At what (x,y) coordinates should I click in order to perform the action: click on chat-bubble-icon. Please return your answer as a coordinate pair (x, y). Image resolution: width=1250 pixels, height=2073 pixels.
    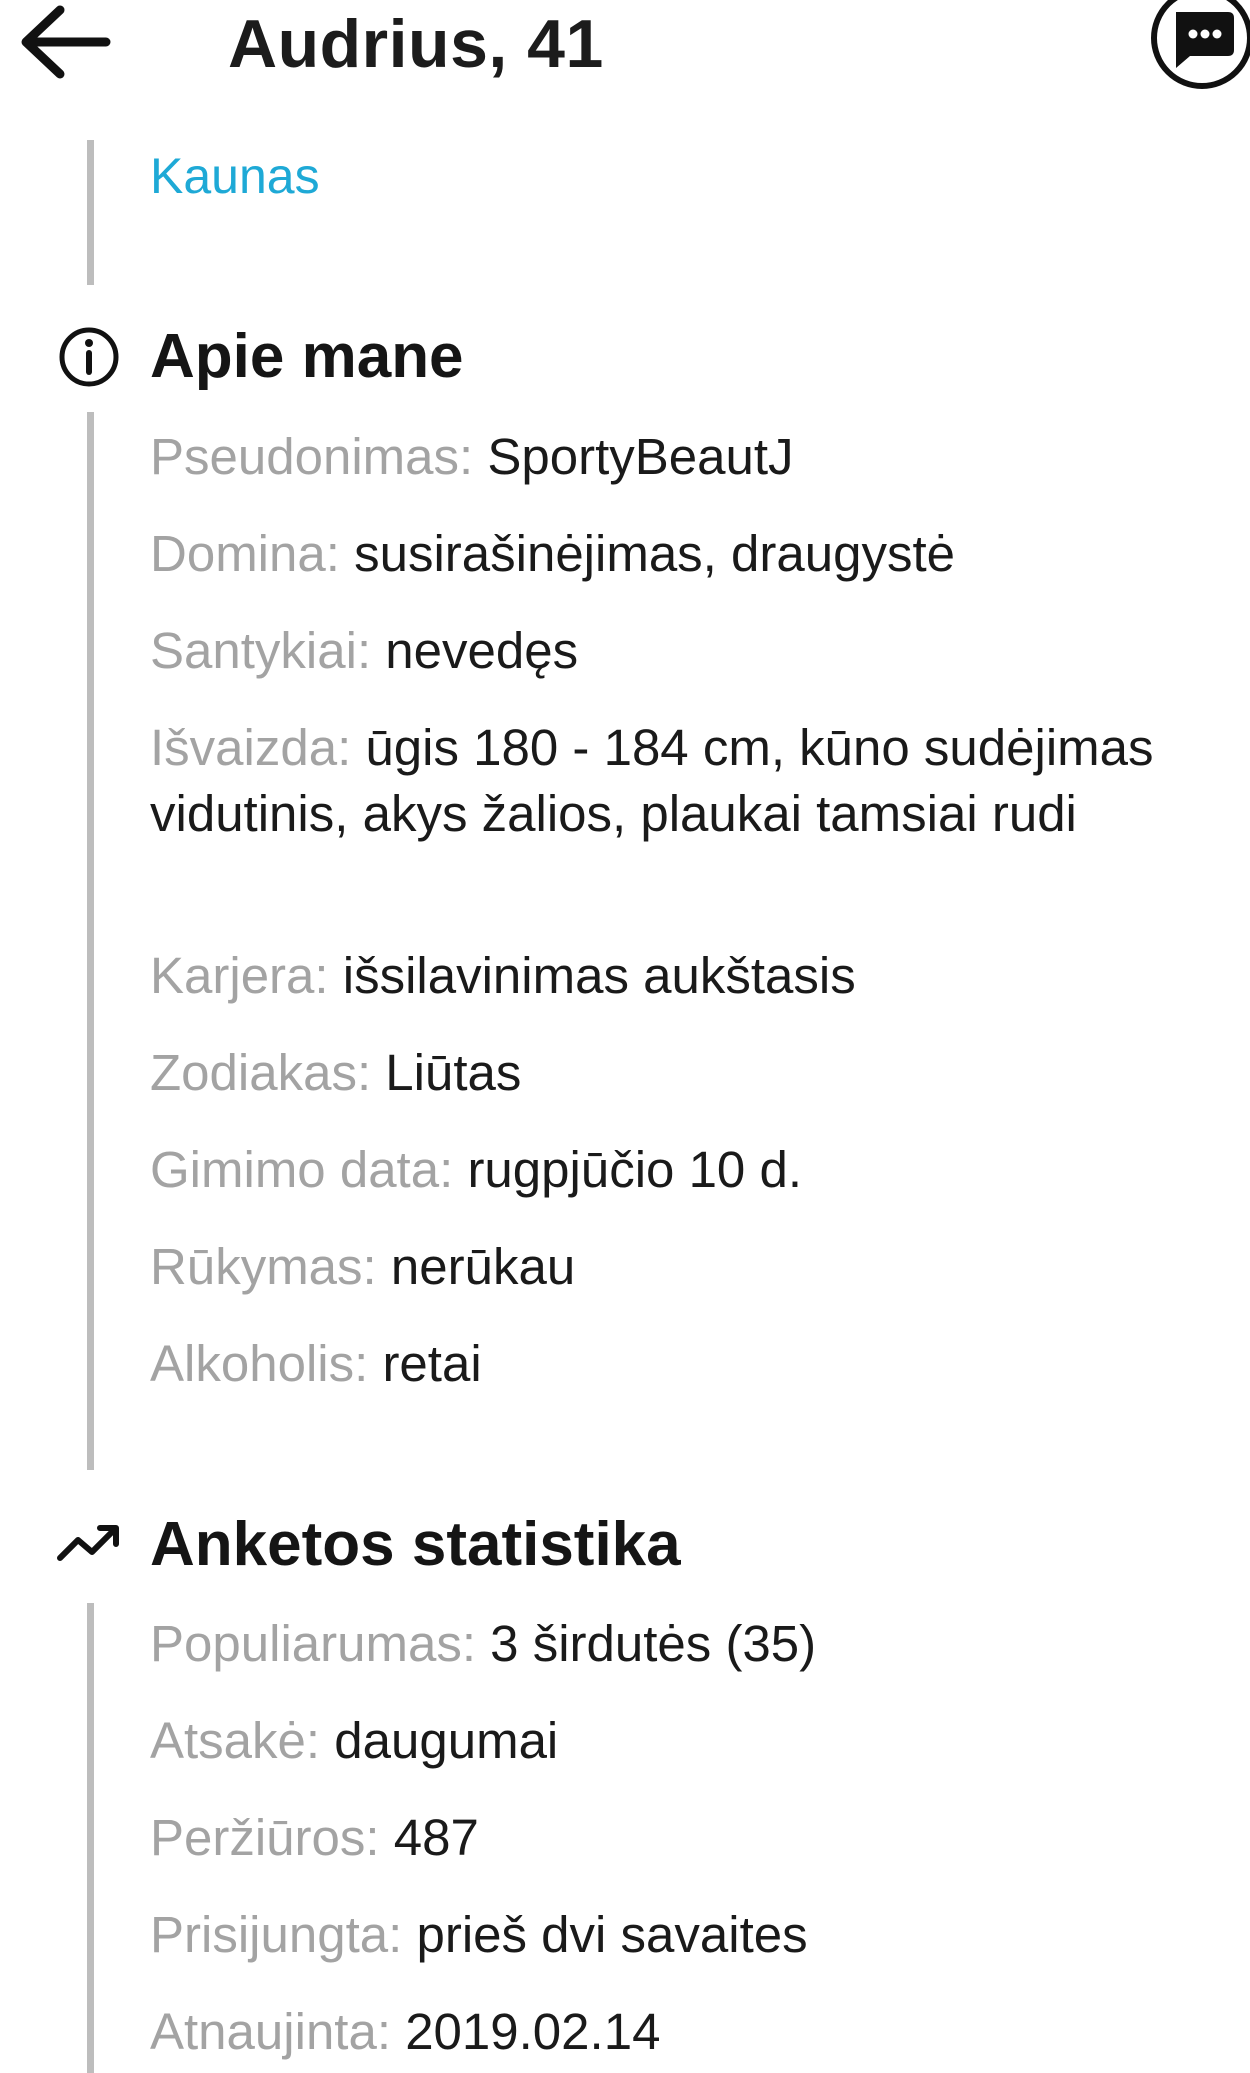
    Looking at the image, I should click on (1200, 44).